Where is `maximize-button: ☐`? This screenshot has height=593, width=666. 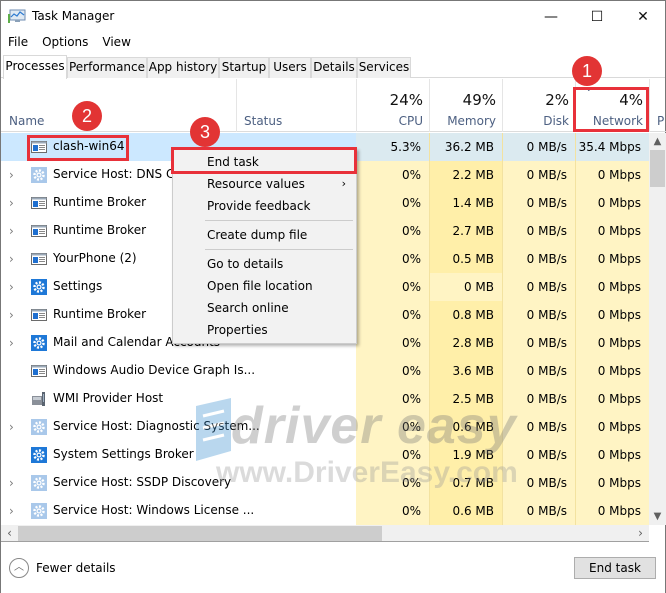 maximize-button: ☐ is located at coordinates (597, 16).